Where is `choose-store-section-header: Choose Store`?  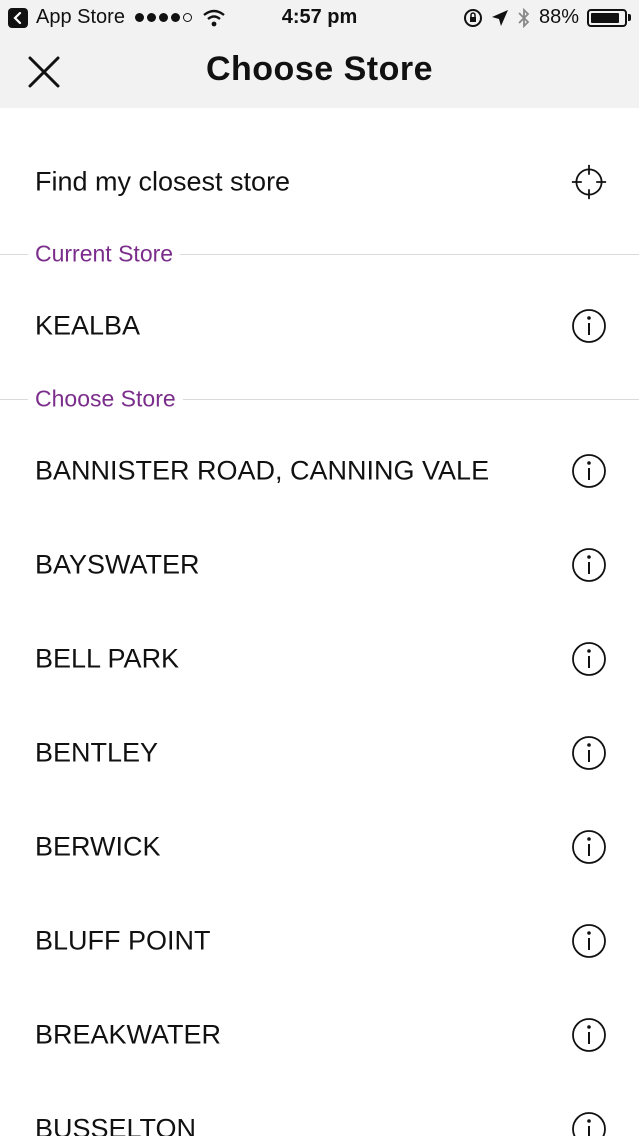 choose-store-section-header: Choose Store is located at coordinates (319, 399).